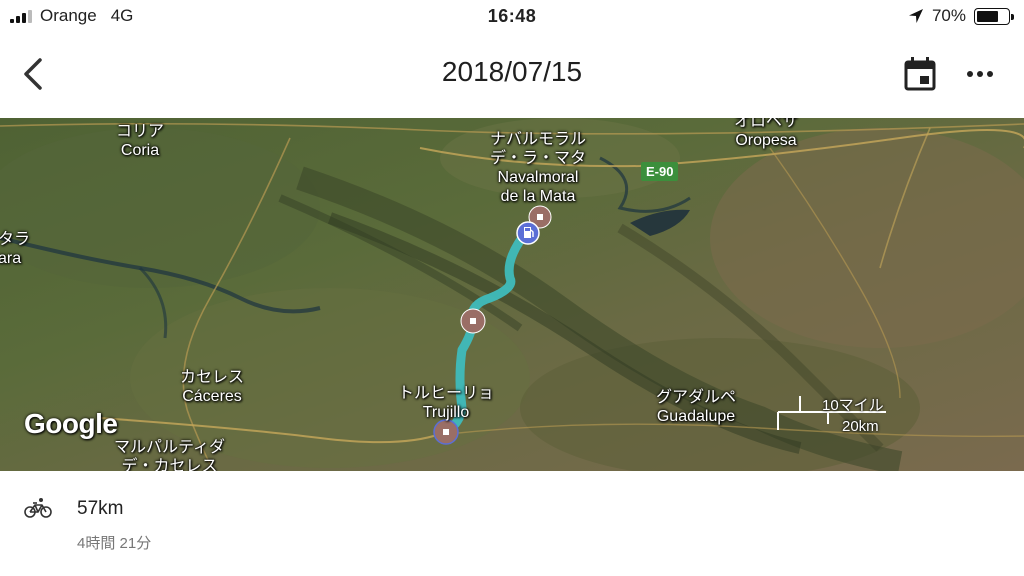 The image size is (1024, 576). Describe the element at coordinates (987, 16) in the screenshot. I see `battery-level` at that location.